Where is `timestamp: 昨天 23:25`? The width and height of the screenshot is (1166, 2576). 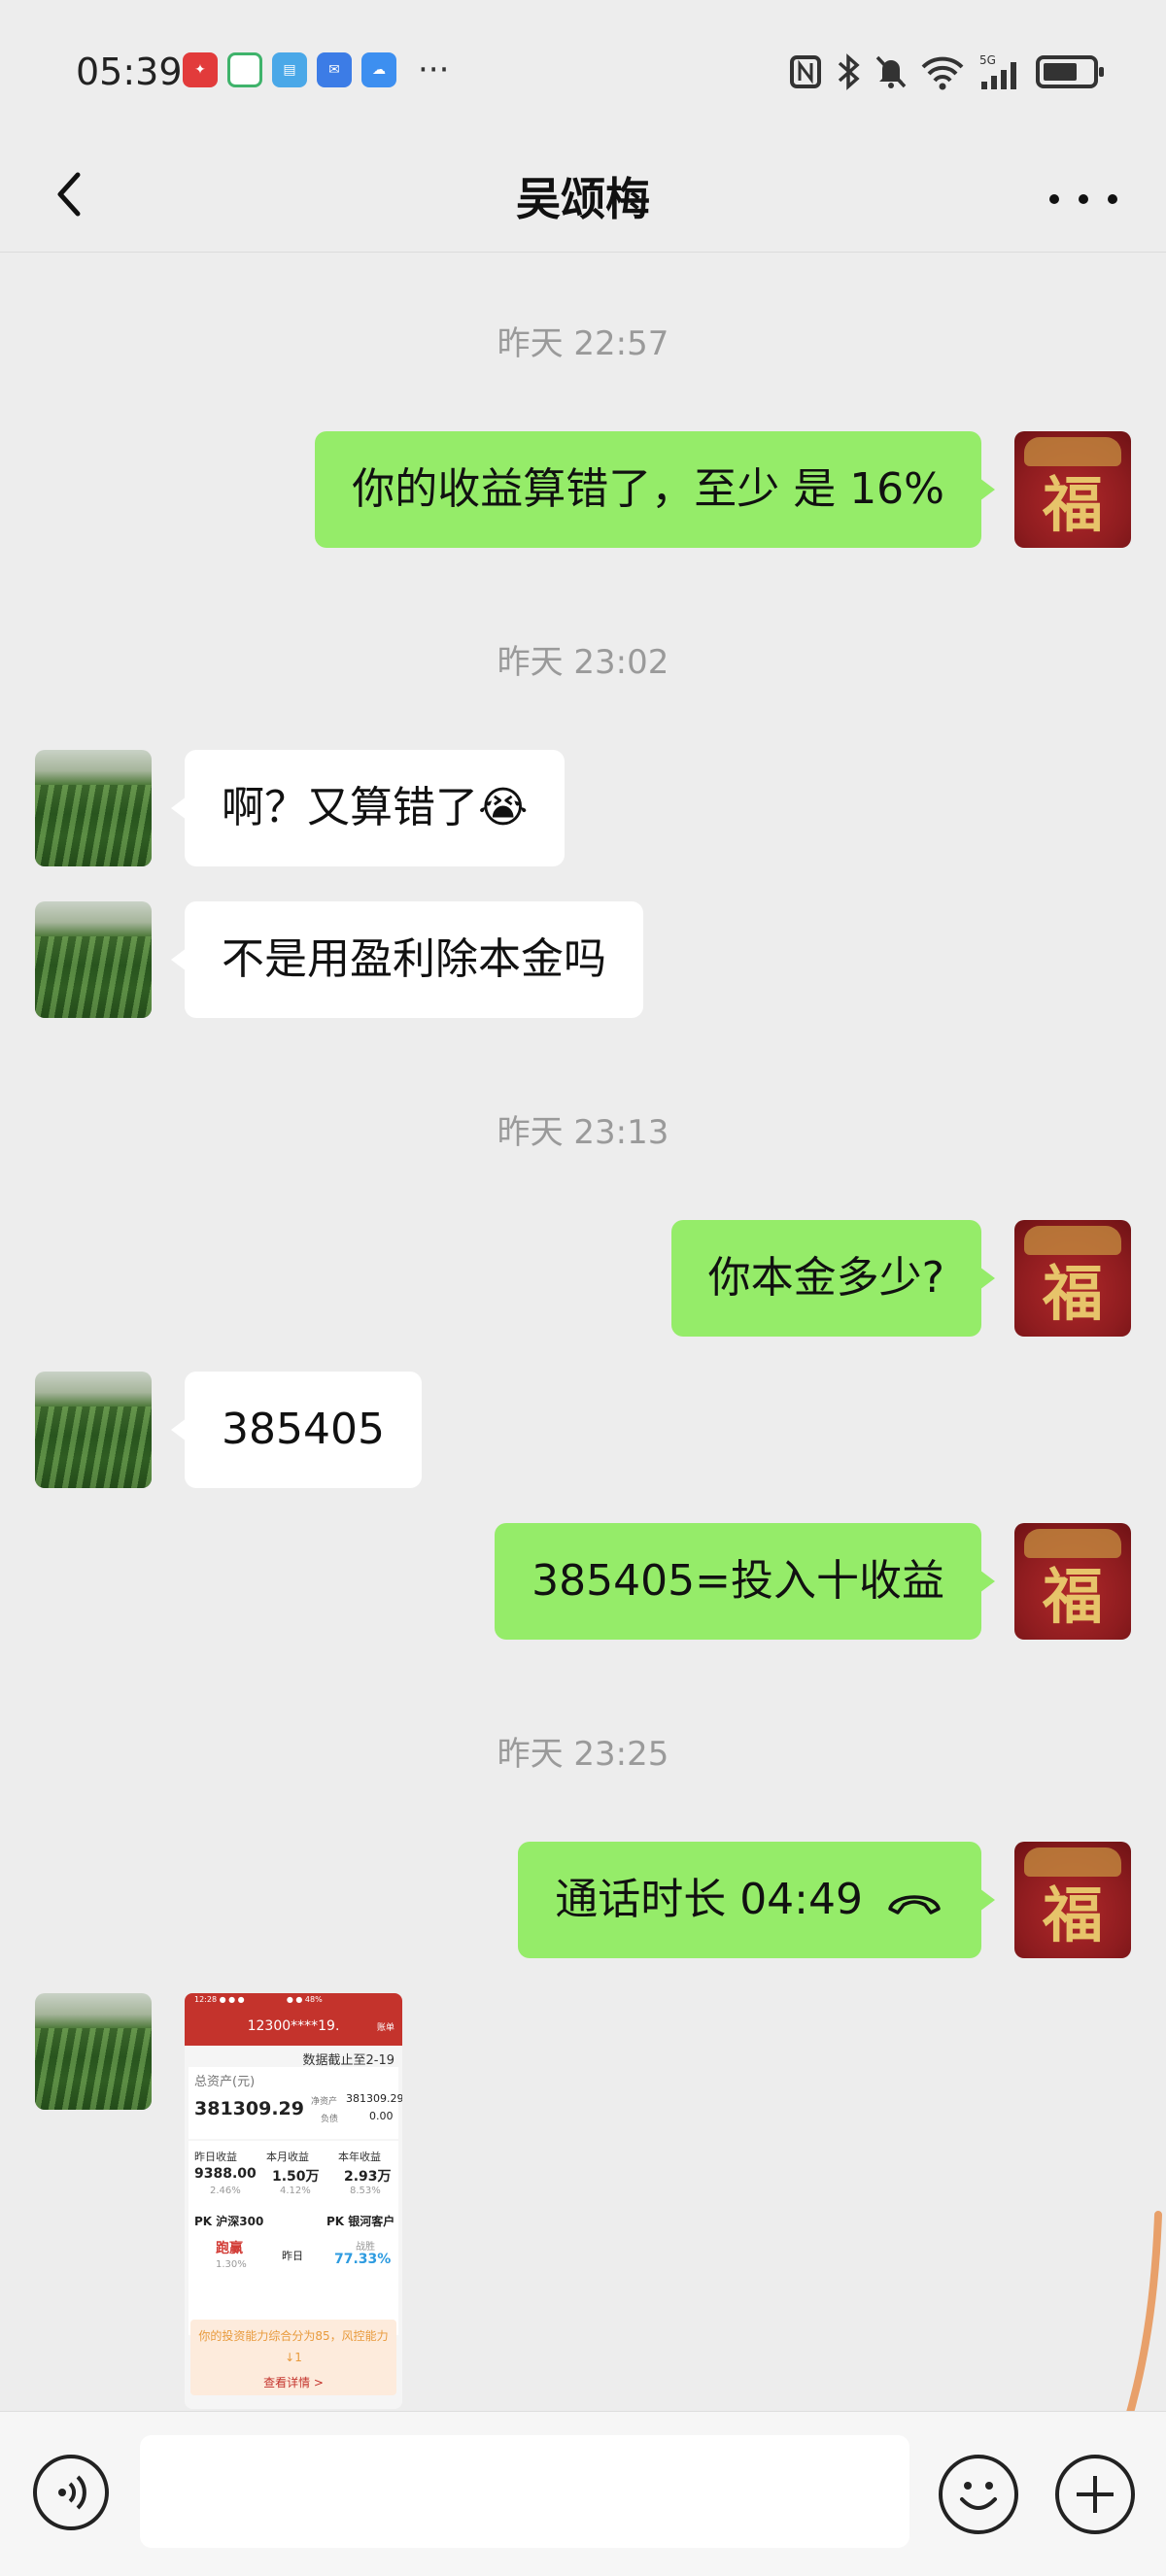
timestamp: 昨天 23:25 is located at coordinates (583, 1754).